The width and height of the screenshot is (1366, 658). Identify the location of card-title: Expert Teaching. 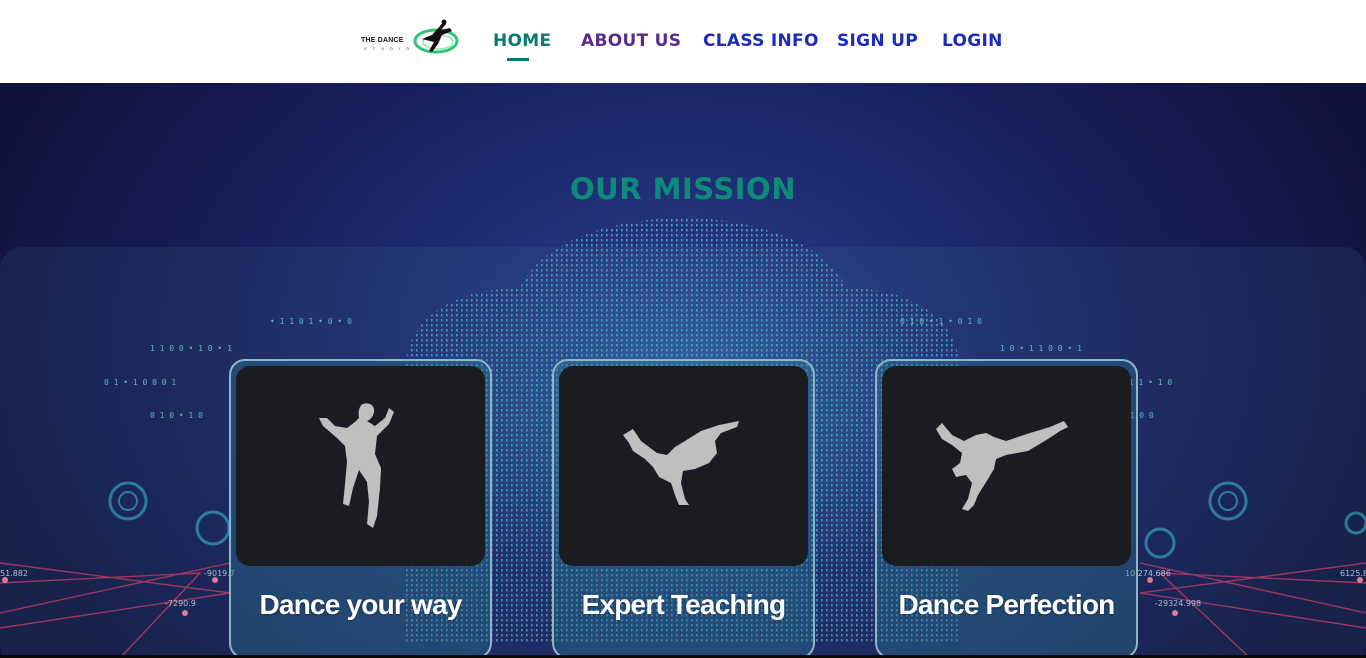
(684, 604).